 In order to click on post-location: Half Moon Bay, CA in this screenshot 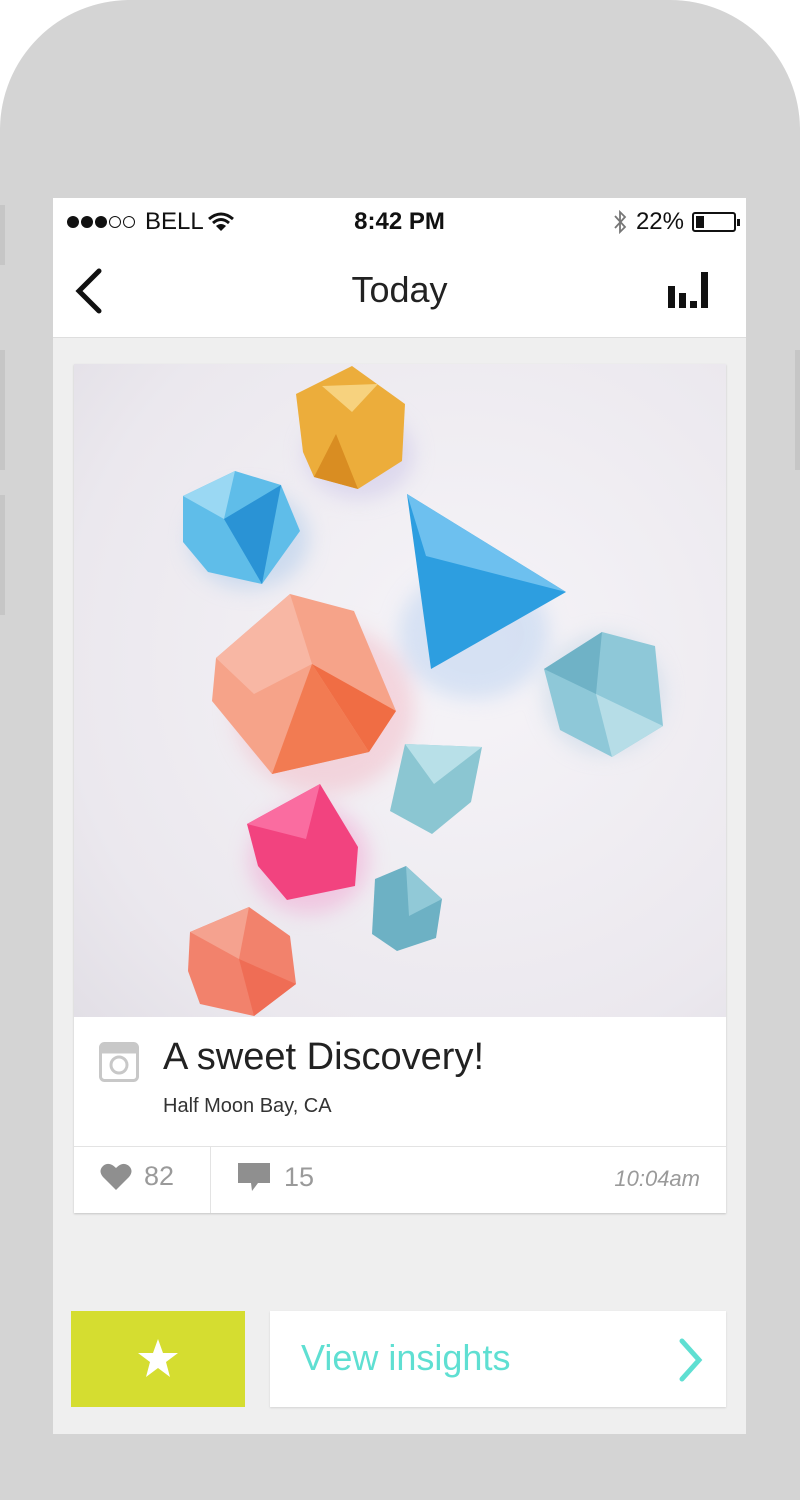, I will do `click(247, 1106)`.